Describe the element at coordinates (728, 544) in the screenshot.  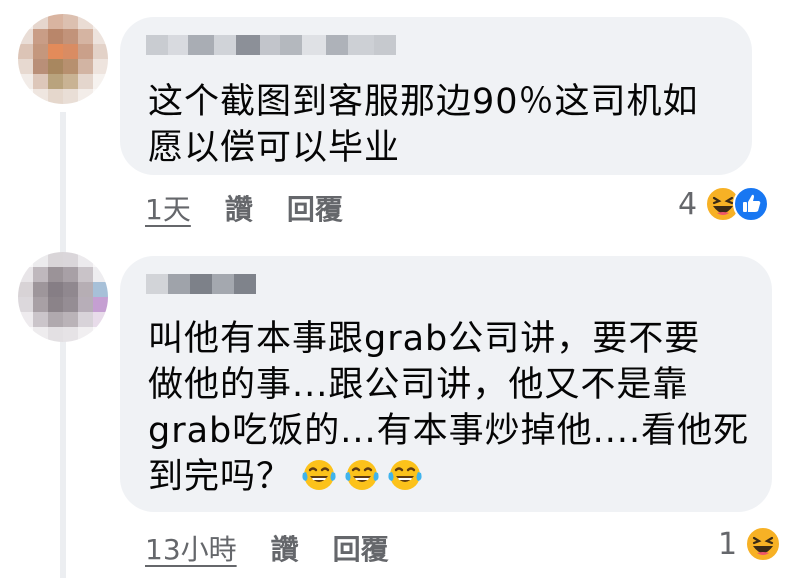
I see `reaction-count: 1` at that location.